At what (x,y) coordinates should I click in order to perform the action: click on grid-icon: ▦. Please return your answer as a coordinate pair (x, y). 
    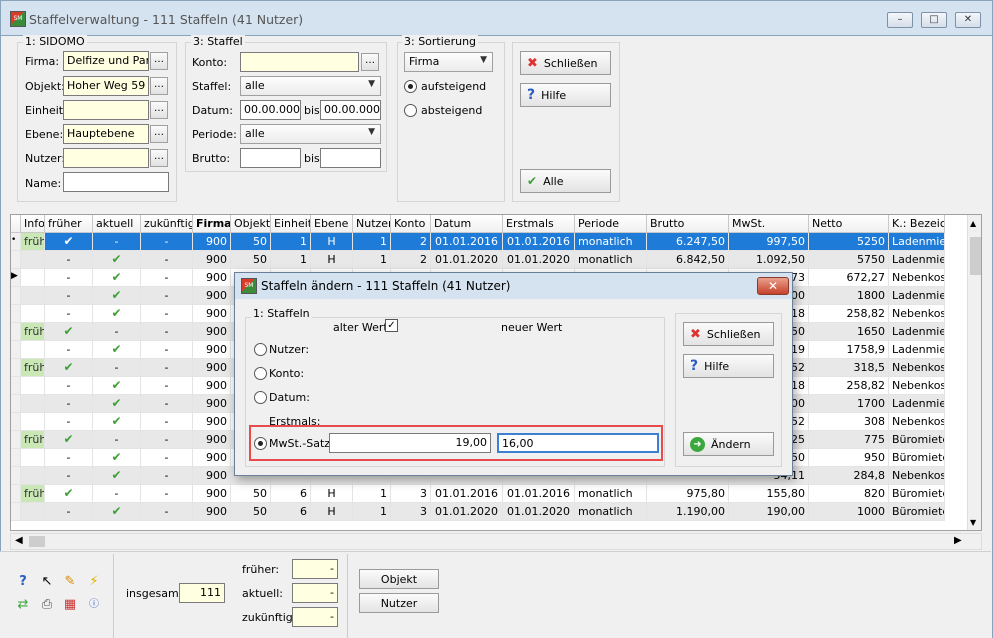
    Looking at the image, I should click on (70, 605).